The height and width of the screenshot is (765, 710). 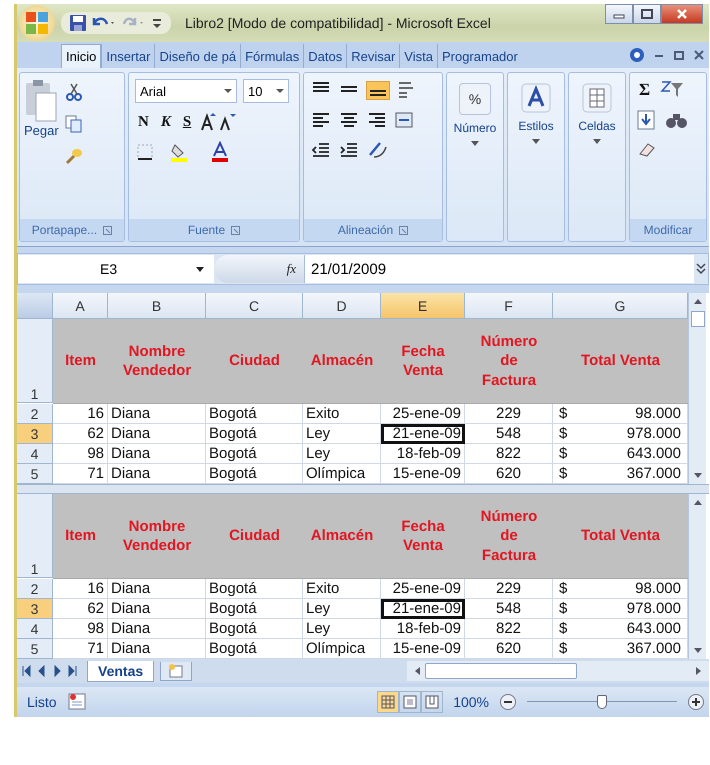 I want to click on zoom-in-icon, so click(x=696, y=702).